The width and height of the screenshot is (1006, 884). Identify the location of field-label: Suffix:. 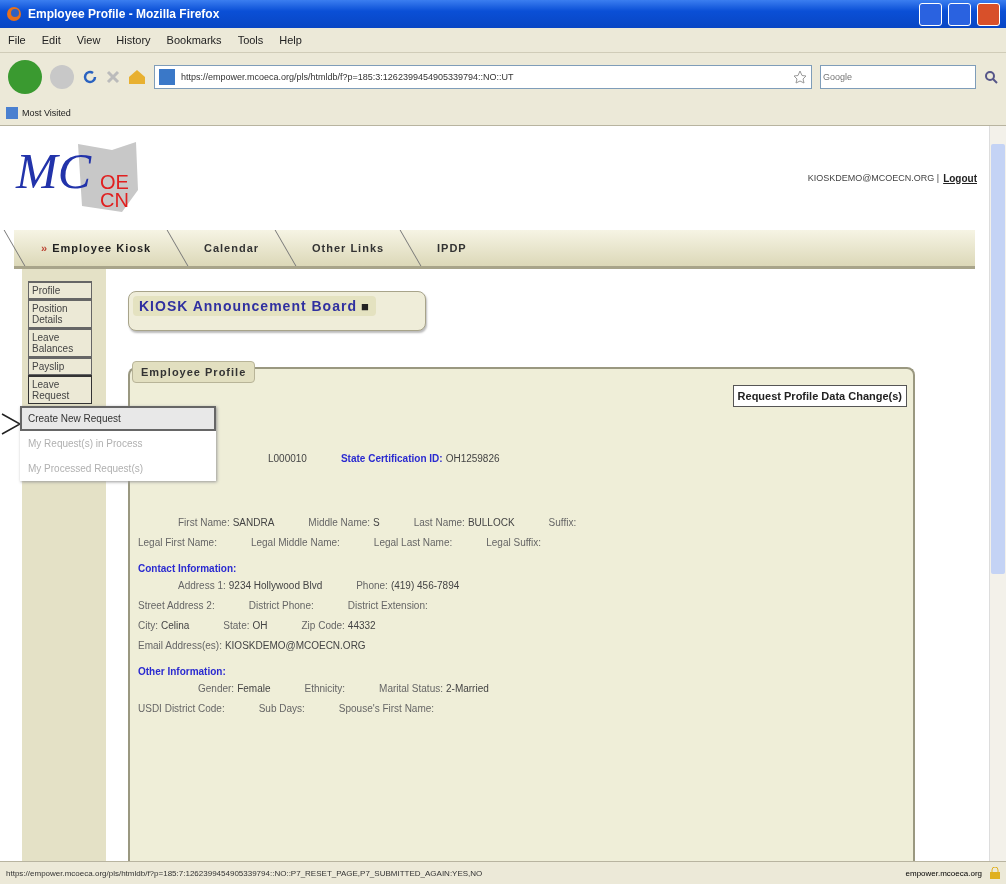
(562, 523).